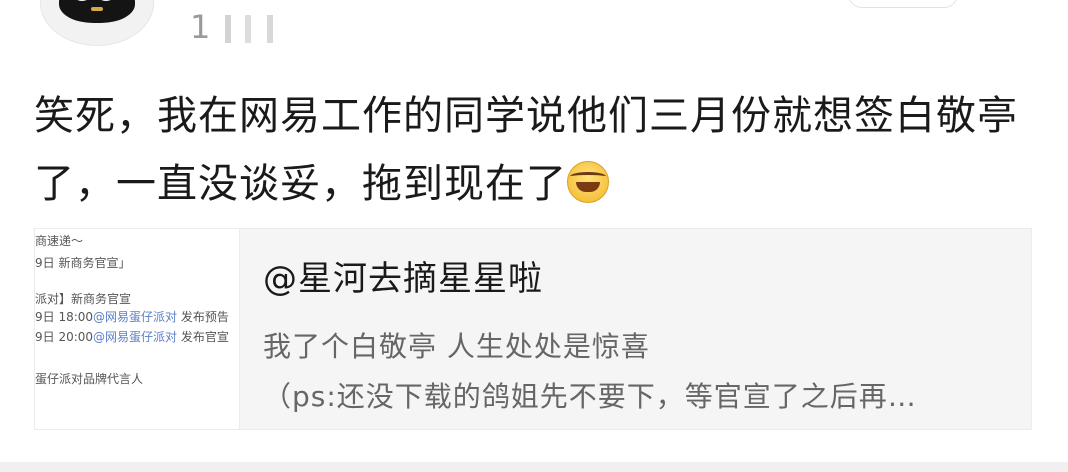 This screenshot has width=1068, height=472. What do you see at coordinates (97, 11) in the screenshot?
I see `avatar-cartoon-icon` at bounding box center [97, 11].